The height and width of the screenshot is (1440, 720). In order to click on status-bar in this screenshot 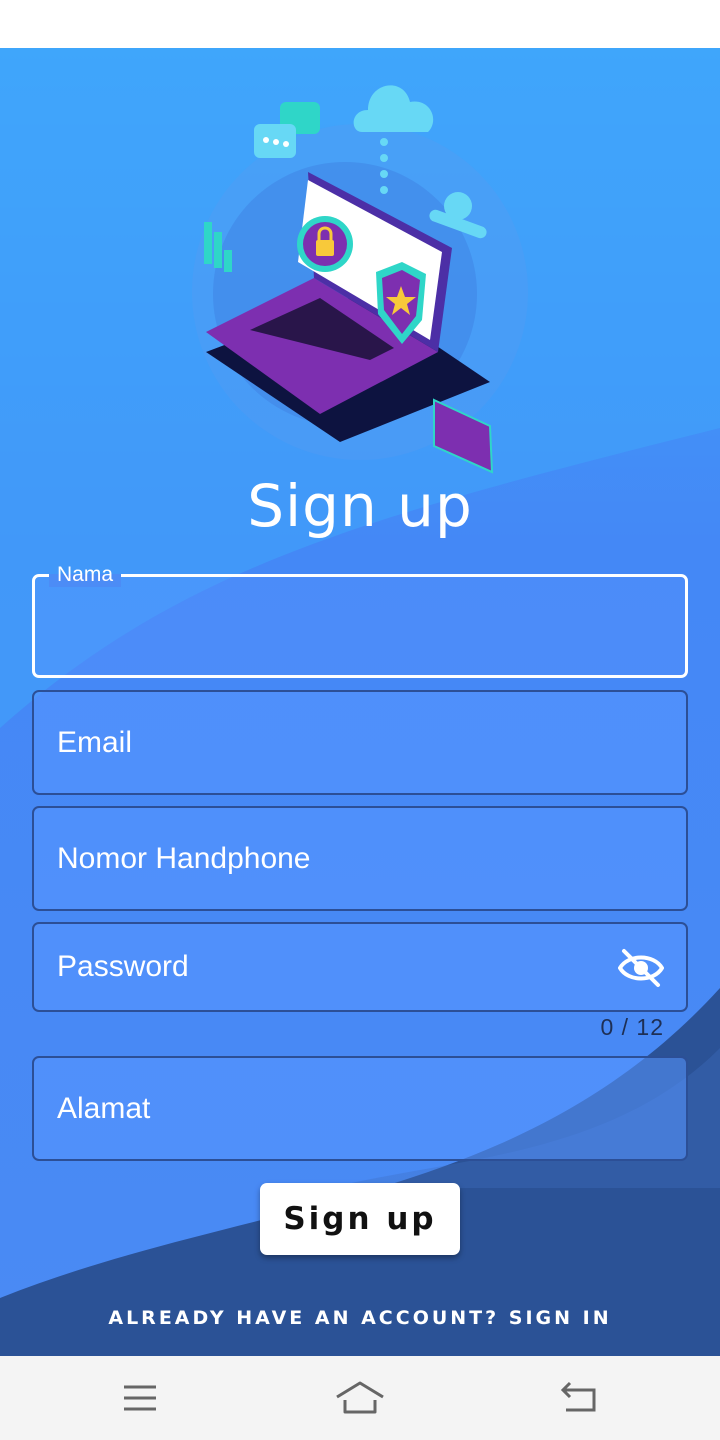, I will do `click(360, 24)`.